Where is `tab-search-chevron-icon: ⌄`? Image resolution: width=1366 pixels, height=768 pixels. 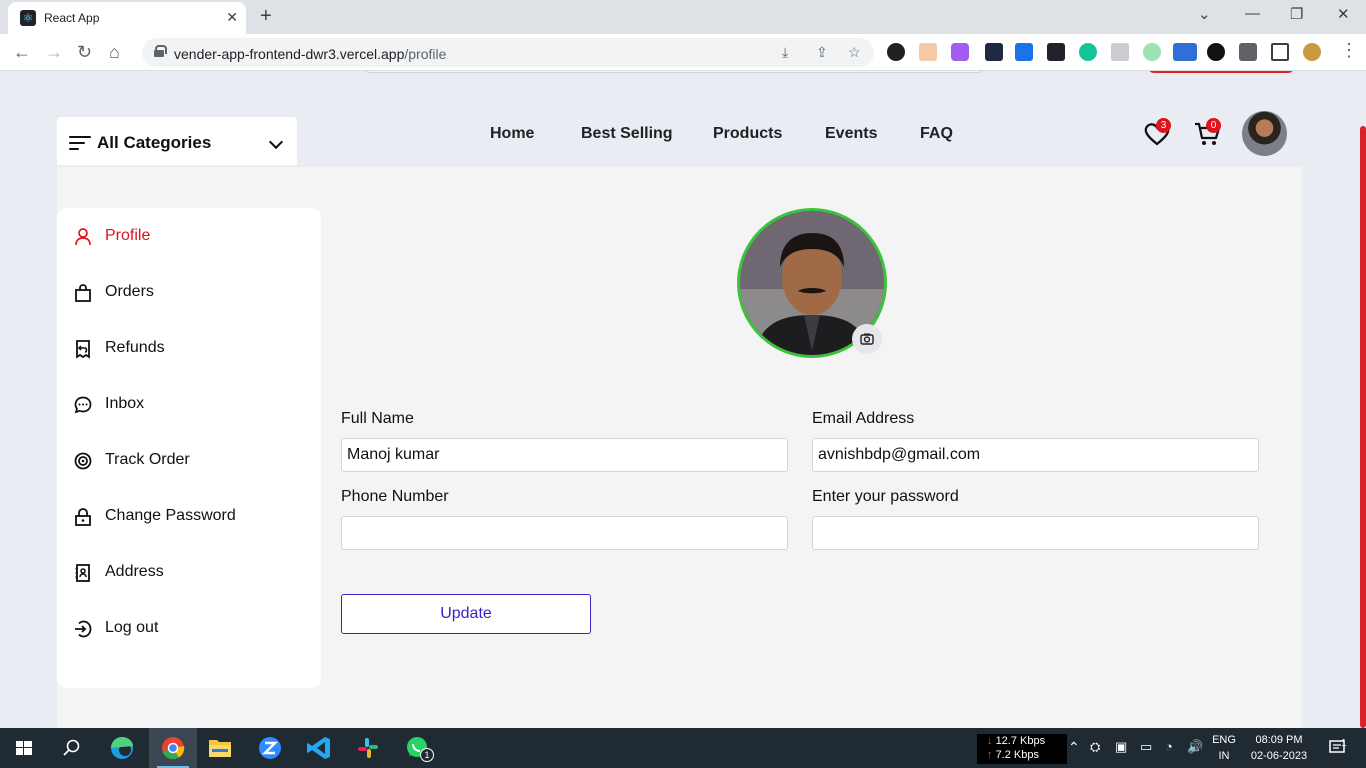
tab-search-chevron-icon: ⌄ is located at coordinates (1204, 14).